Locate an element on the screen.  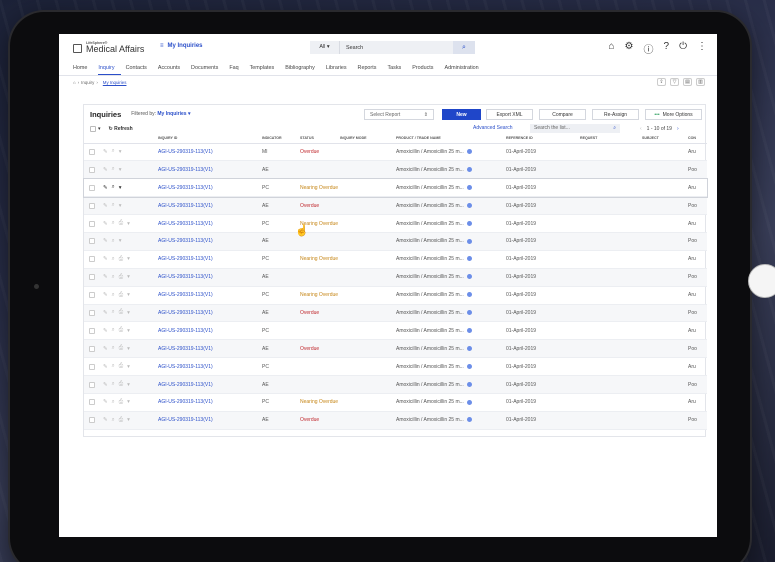
next-page-icon: › is located at coordinates (678, 129).